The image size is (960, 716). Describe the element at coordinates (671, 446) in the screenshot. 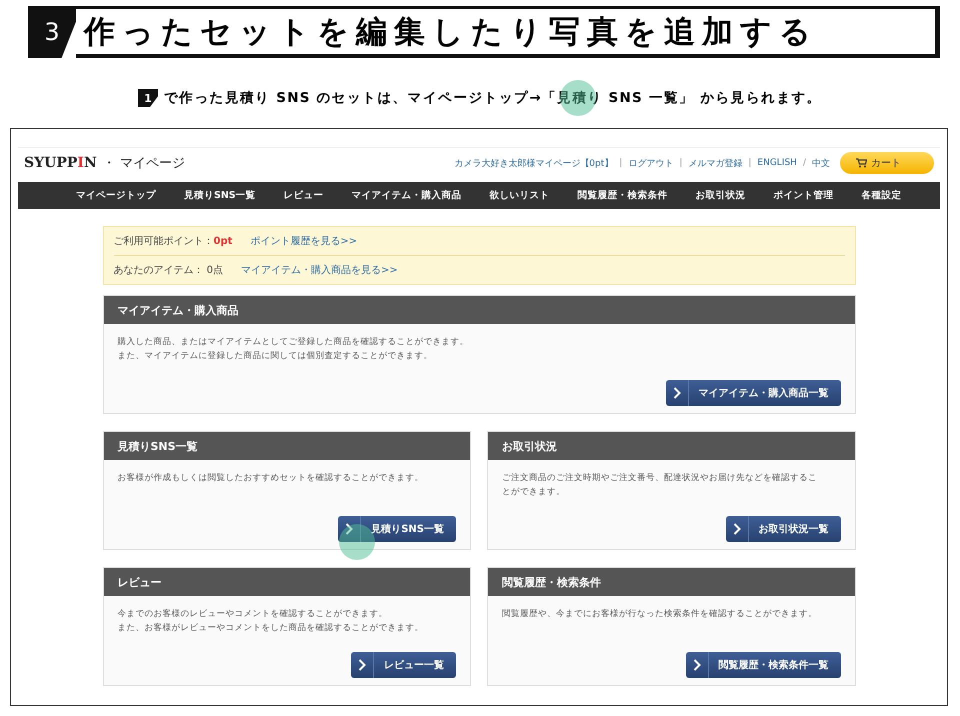

I see `section-title: お取引状況` at that location.